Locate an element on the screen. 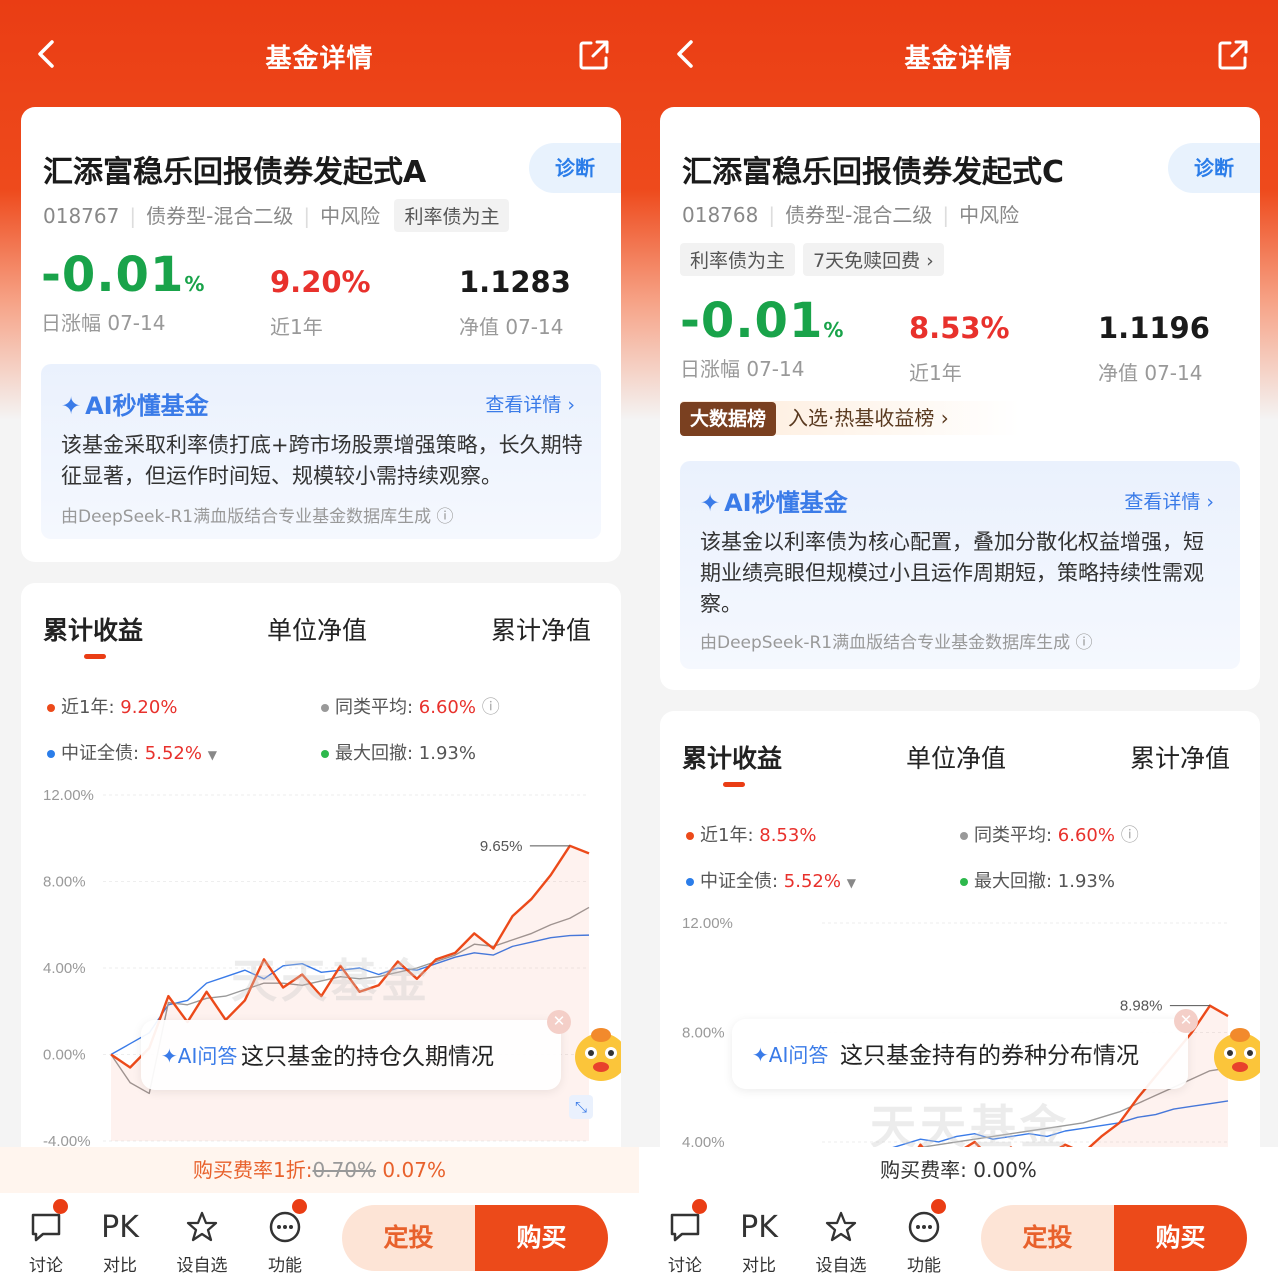 The height and width of the screenshot is (1278, 1278). fee-label: 购买费率1折: is located at coordinates (253, 1170).